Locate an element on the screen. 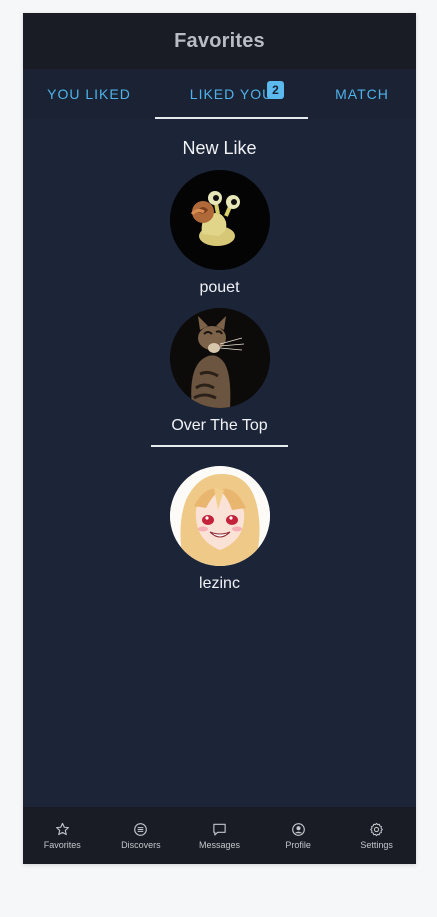  tab-match: MATCH is located at coordinates (362, 94).